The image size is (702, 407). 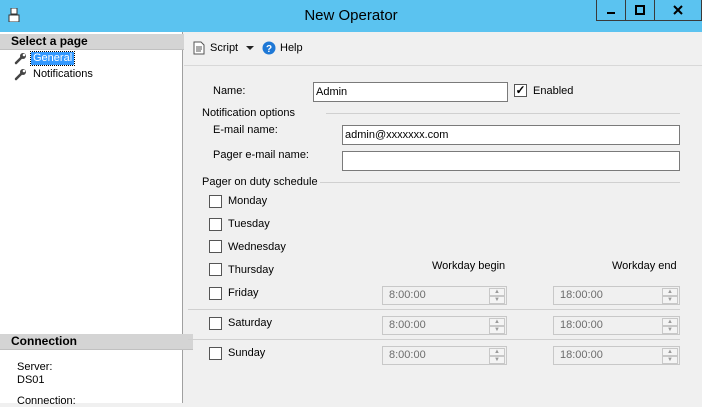 I want to click on friday-checkbox, so click(x=215, y=293).